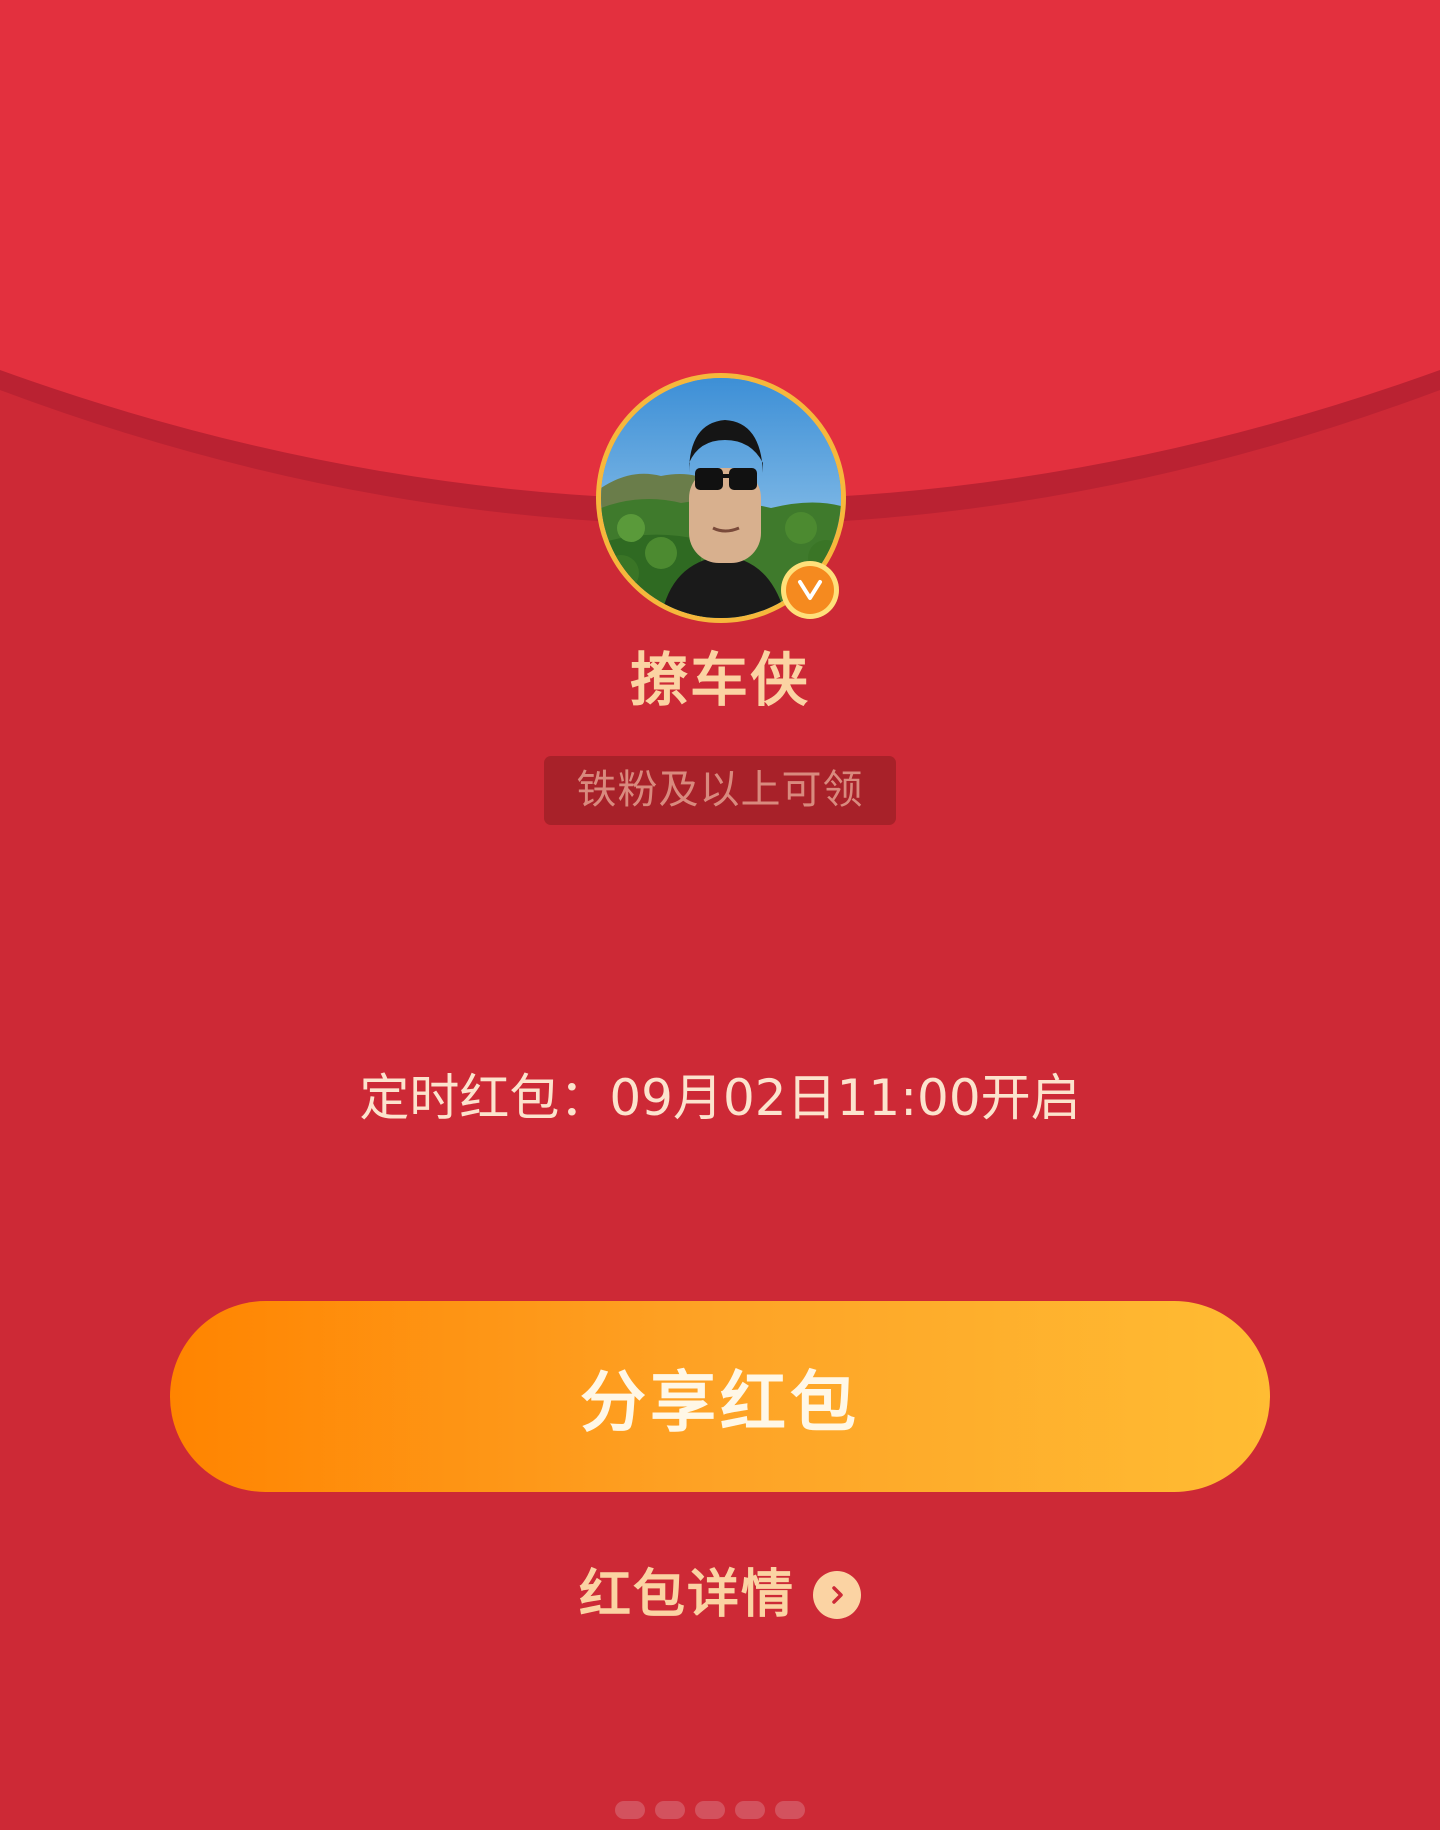  What do you see at coordinates (720, 790) in the screenshot?
I see `eligibility-badge: 铁粉及以上可领` at bounding box center [720, 790].